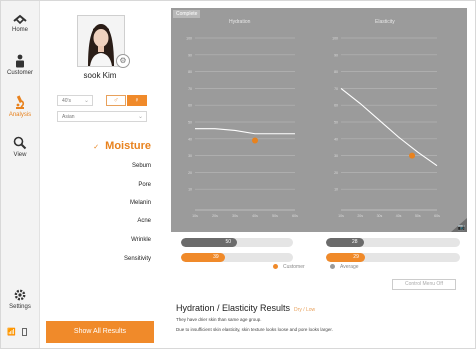 The image size is (476, 349). Describe the element at coordinates (233, 308) in the screenshot. I see `results-title-text: Hydration / Elasticity Results` at that location.